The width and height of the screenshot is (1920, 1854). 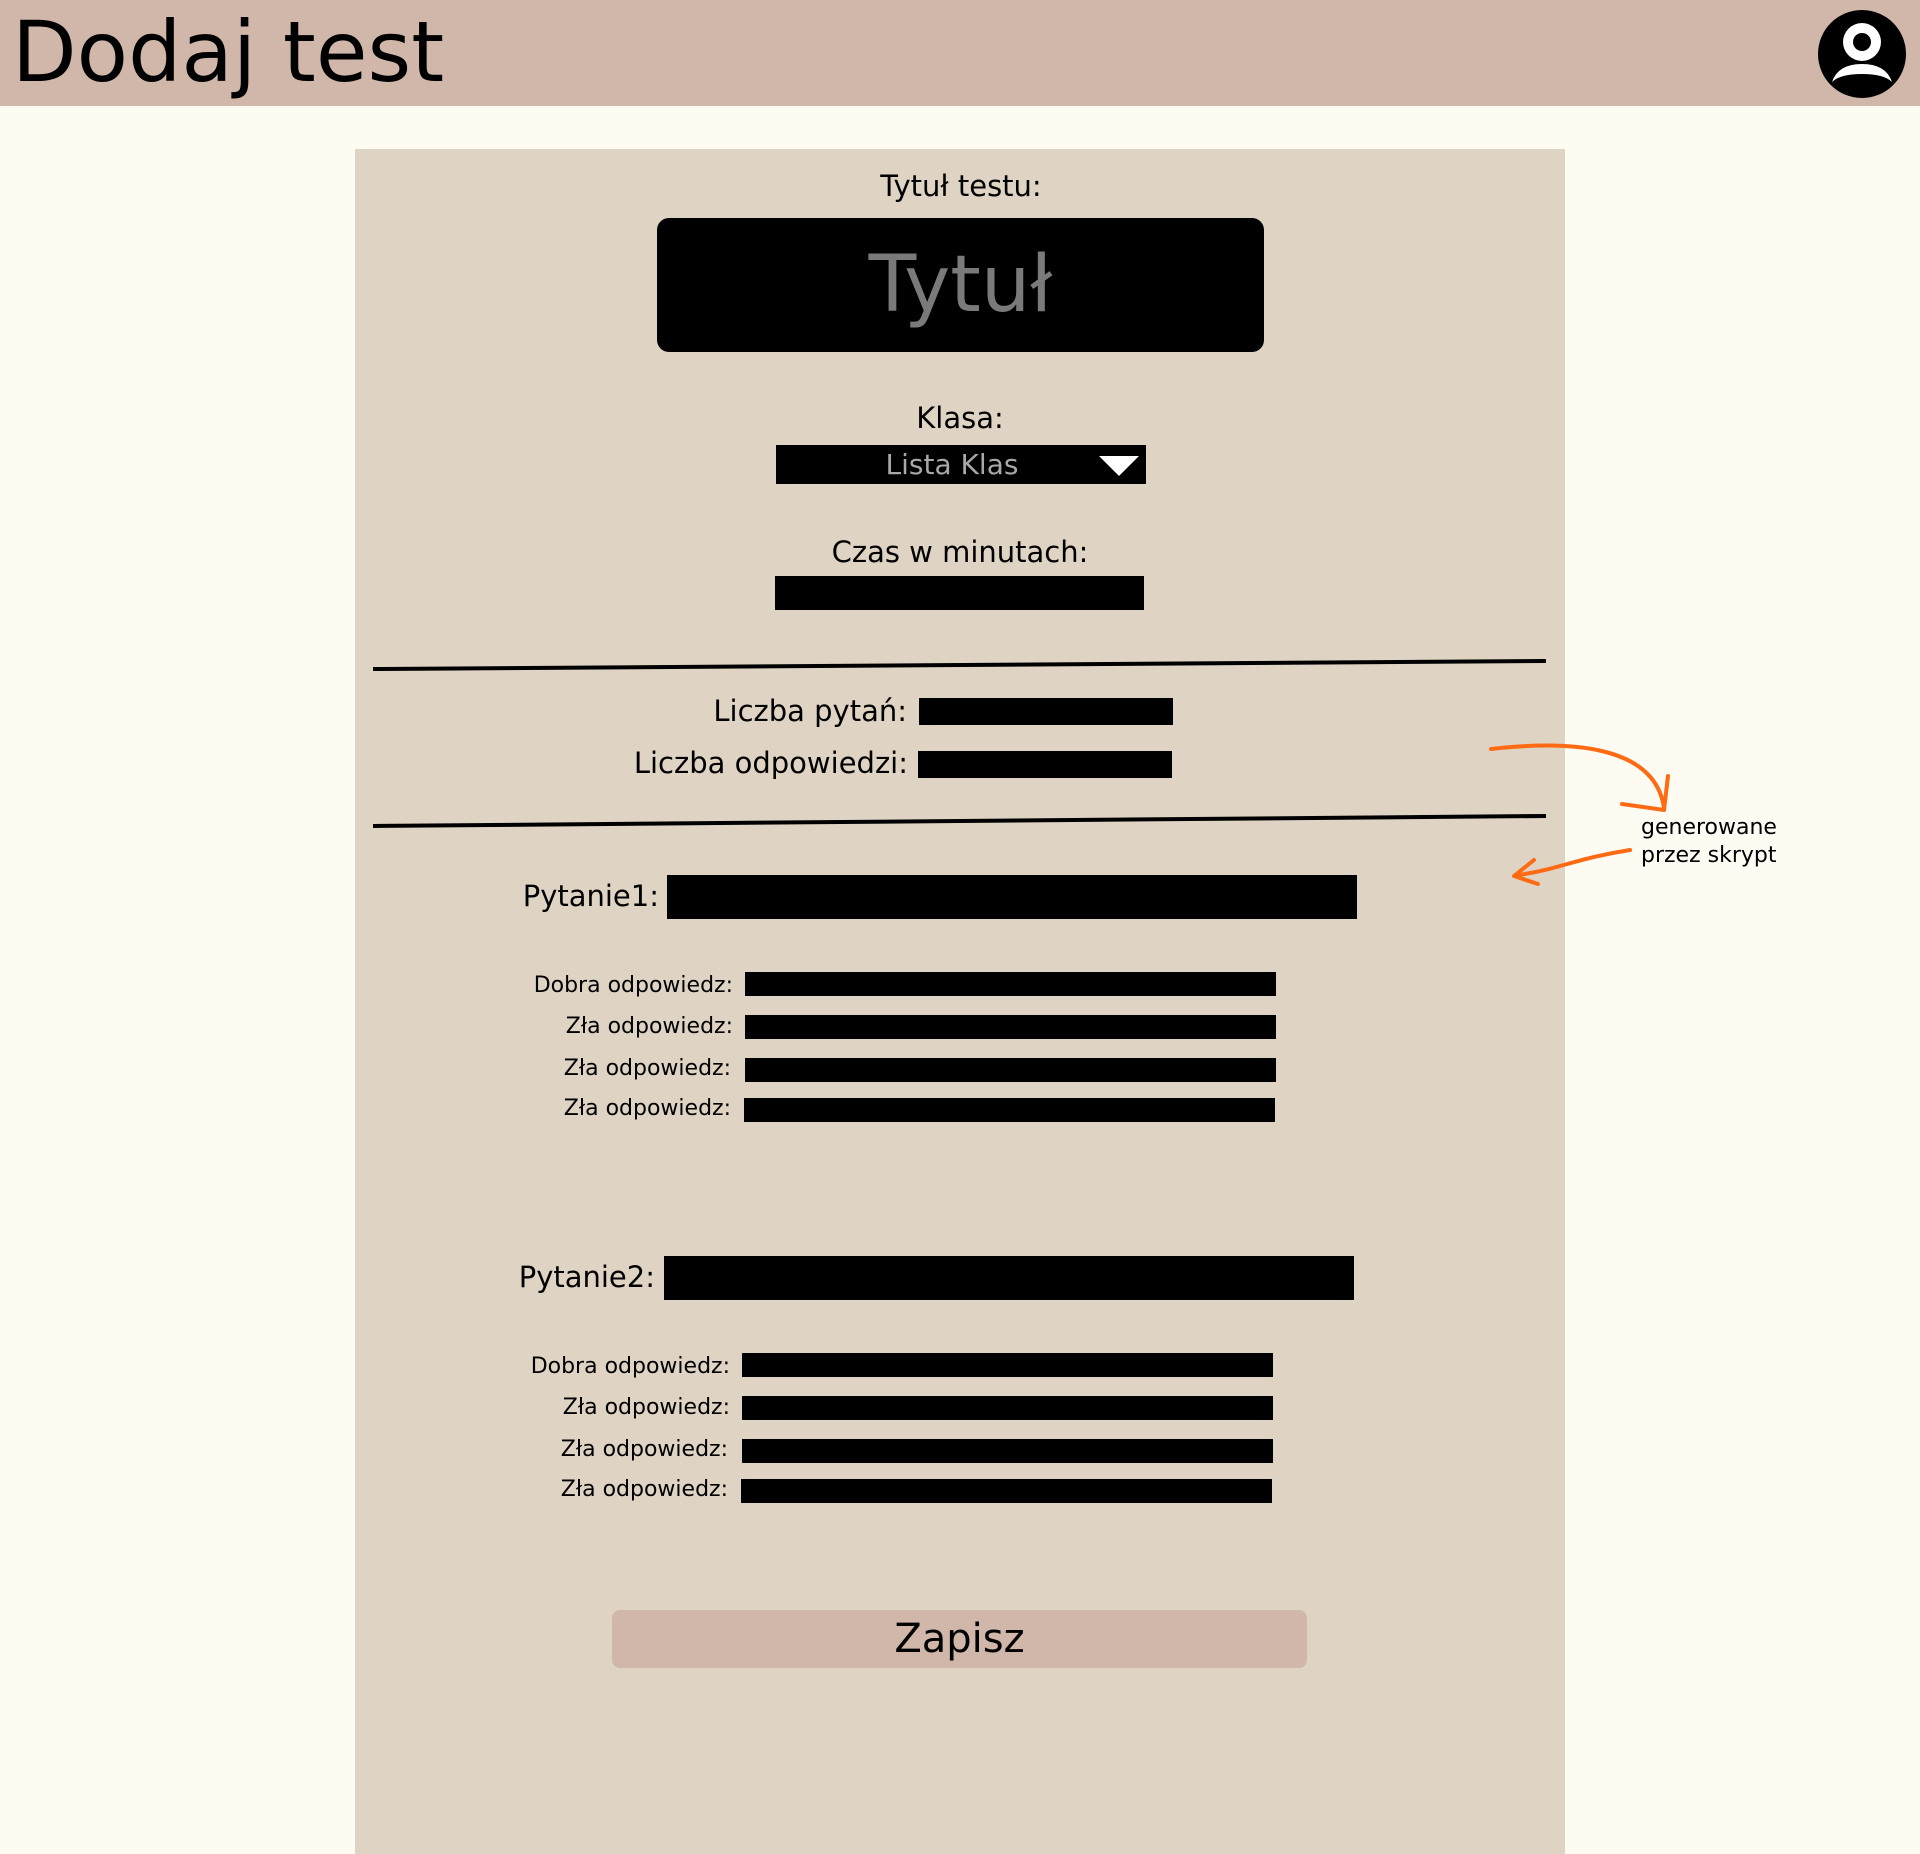 I want to click on script-generated-note: generowane przez skrypt, so click(x=1709, y=841).